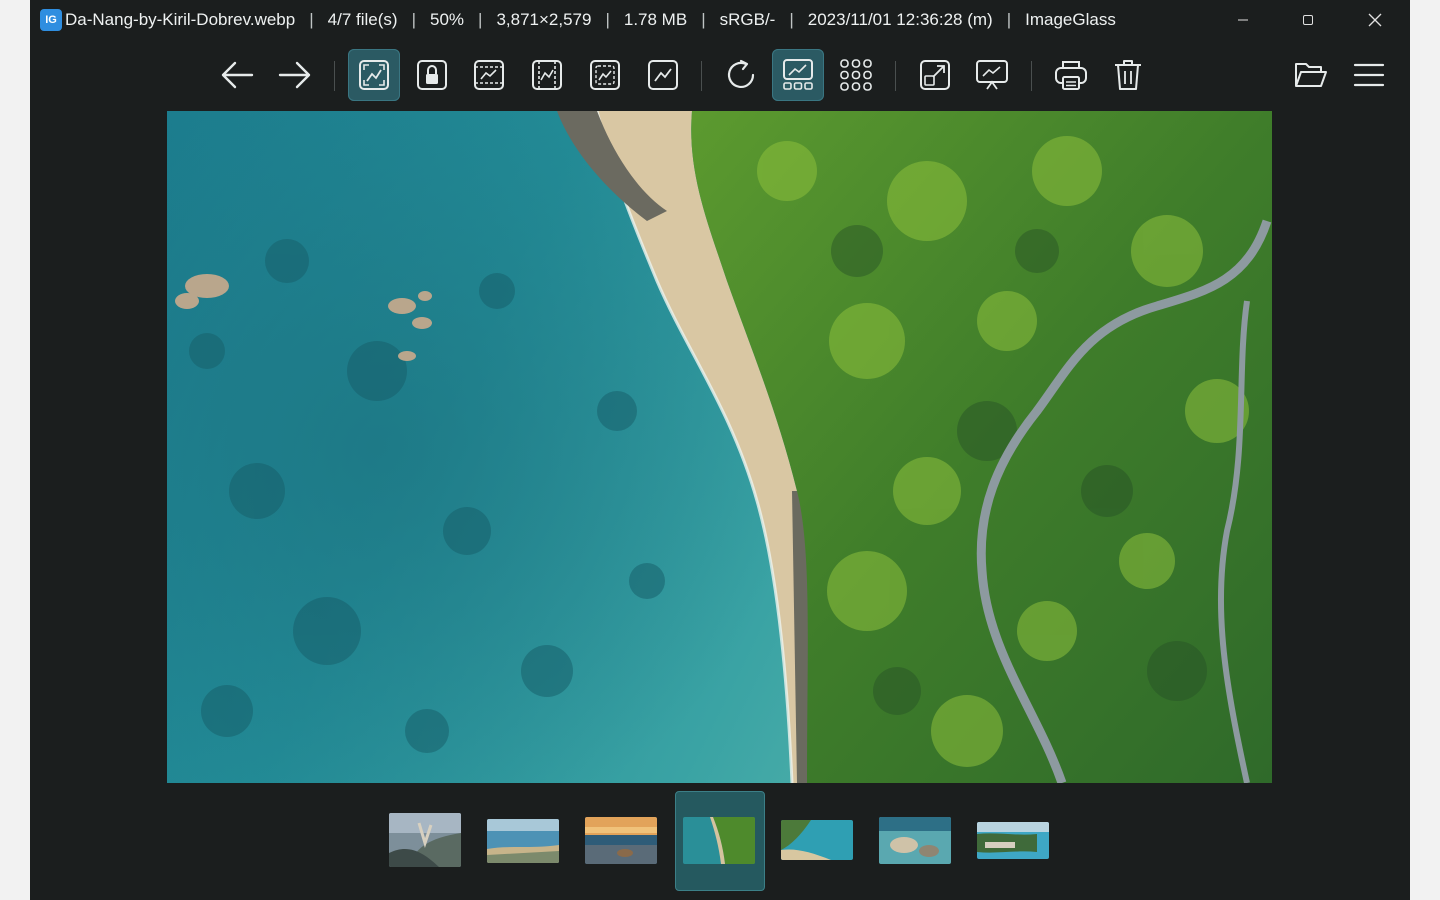 The image size is (1440, 900). I want to click on print-icon, so click(1071, 75).